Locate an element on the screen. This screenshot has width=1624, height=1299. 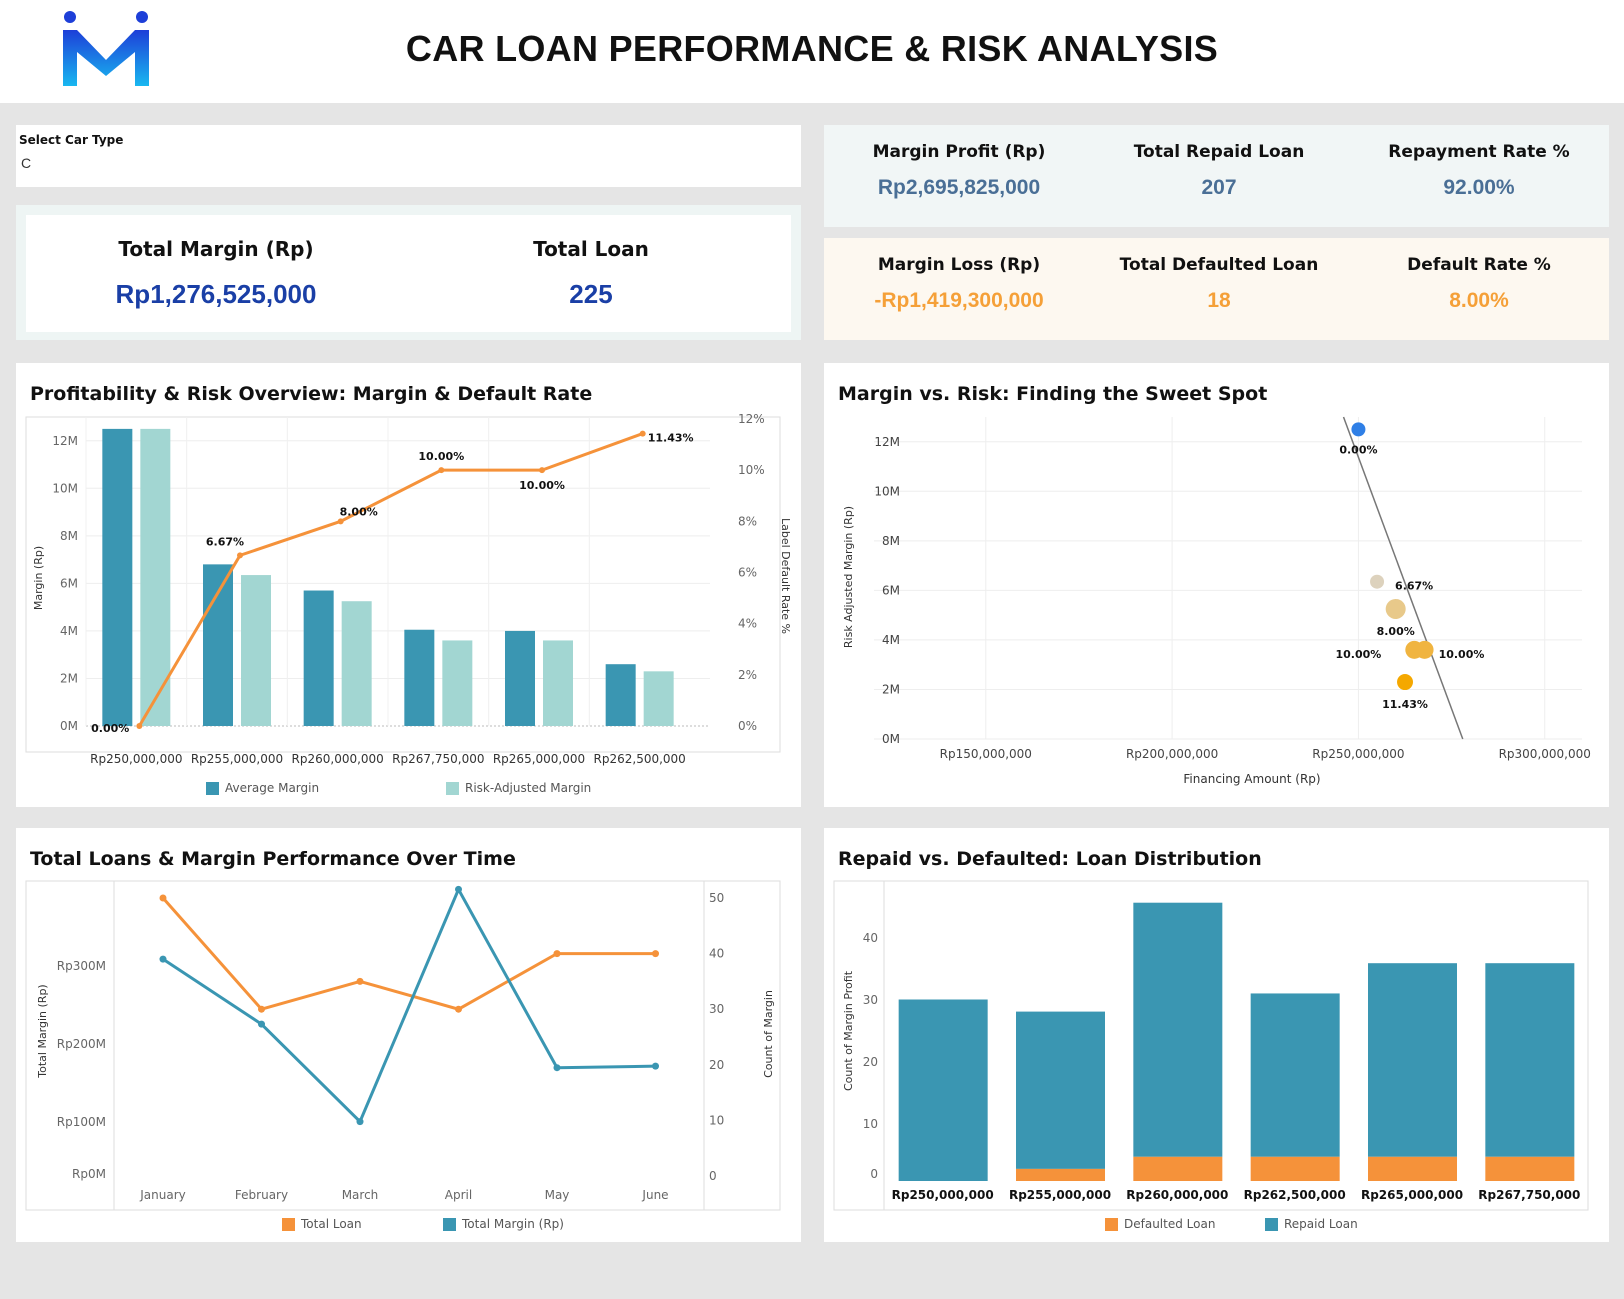
x-tick-label: Rp150,000,000 is located at coordinates (986, 754).